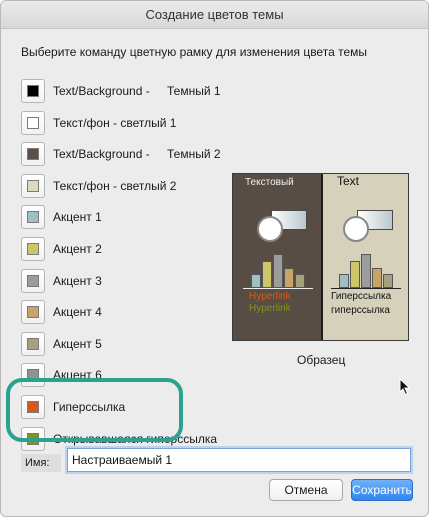 The height and width of the screenshot is (517, 429). Describe the element at coordinates (306, 490) in the screenshot. I see `cancel-button: Отмена` at that location.